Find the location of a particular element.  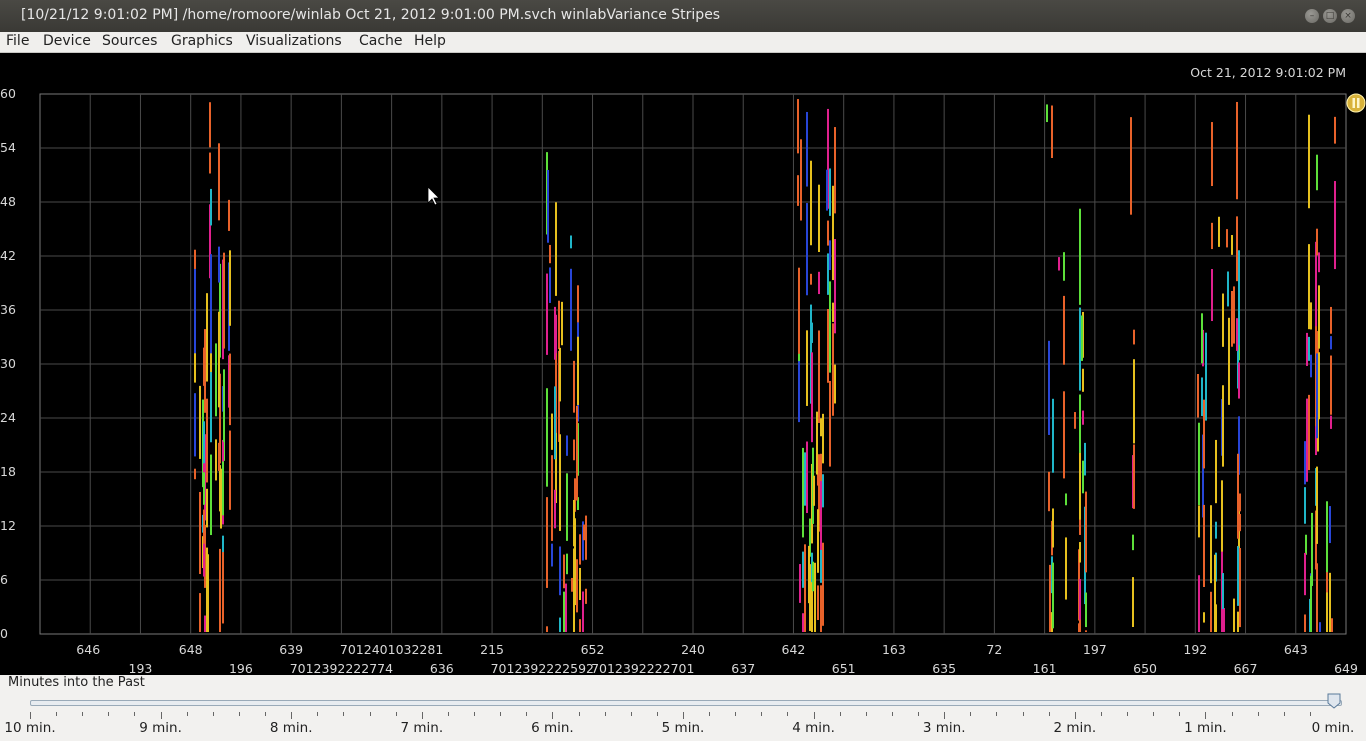

x-tick-label: 642 is located at coordinates (794, 649).